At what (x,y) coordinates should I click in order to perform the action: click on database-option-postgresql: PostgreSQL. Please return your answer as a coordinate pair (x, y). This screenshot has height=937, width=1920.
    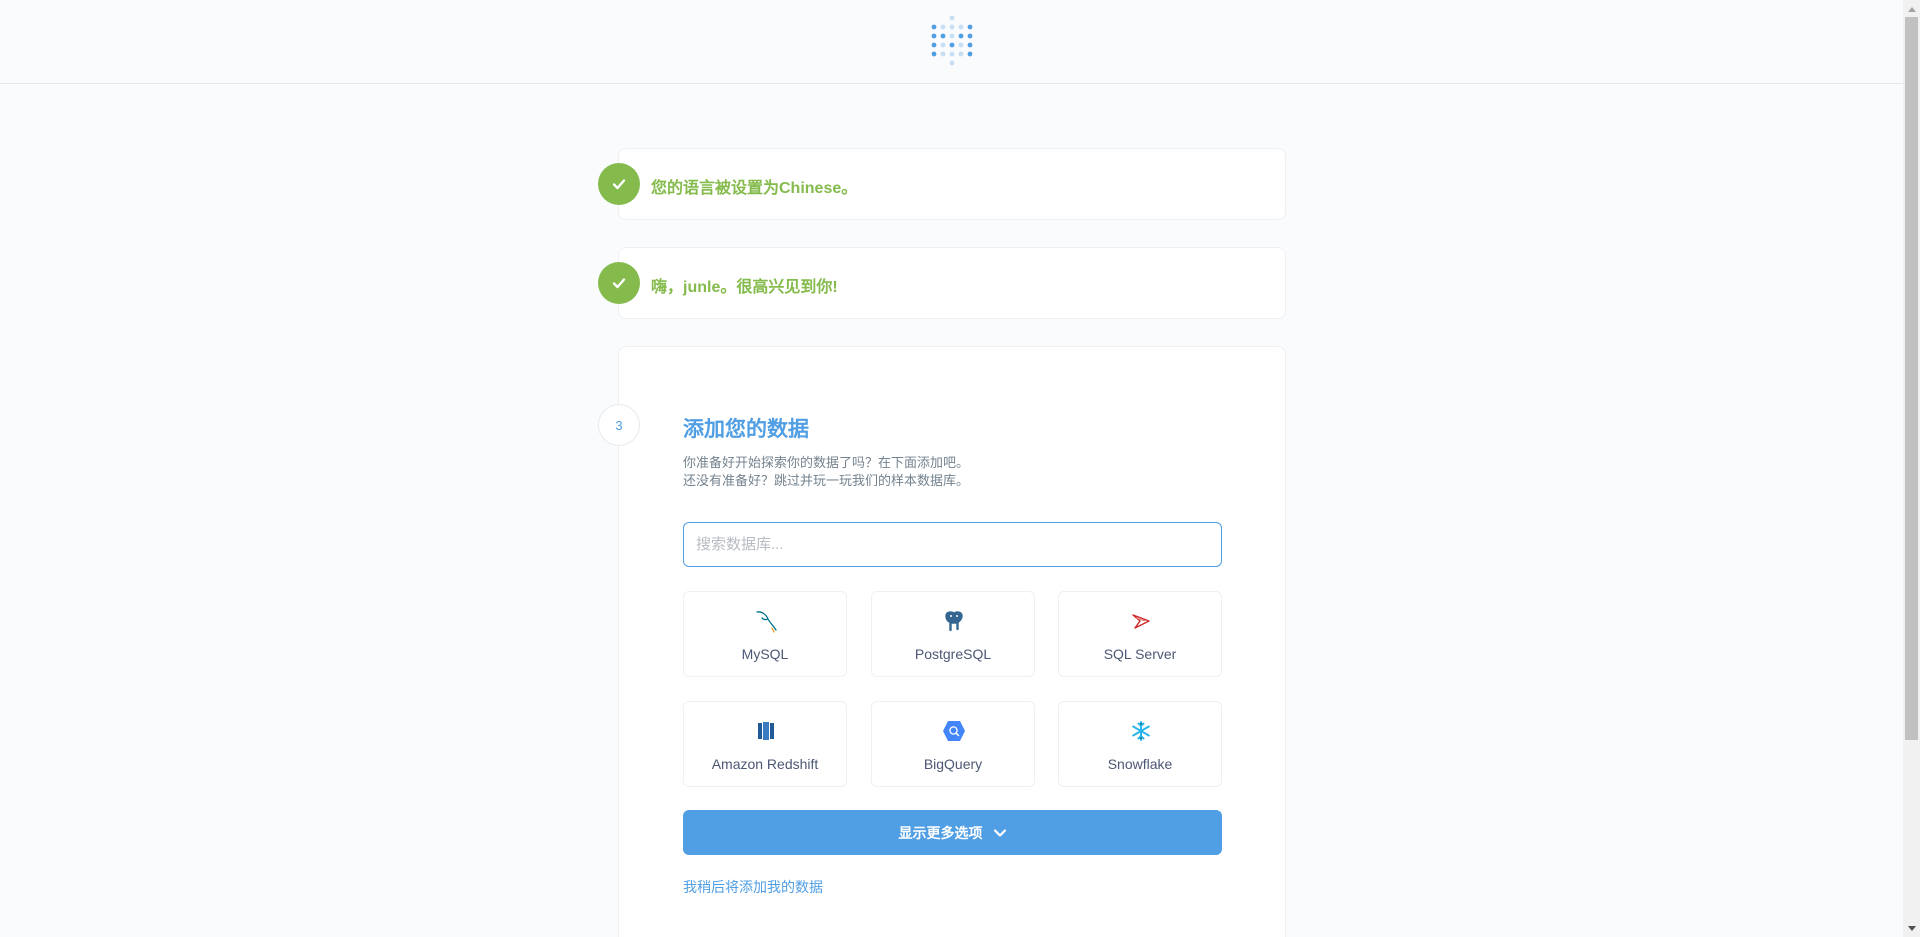
    Looking at the image, I should click on (953, 634).